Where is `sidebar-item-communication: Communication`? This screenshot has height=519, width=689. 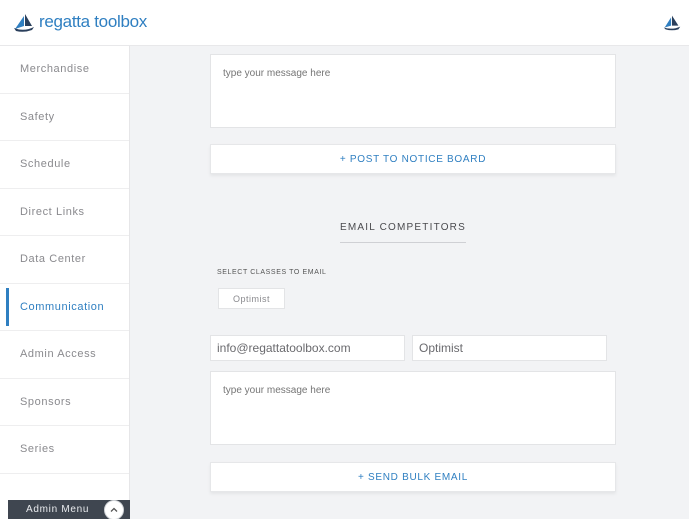 sidebar-item-communication: Communication is located at coordinates (64, 307).